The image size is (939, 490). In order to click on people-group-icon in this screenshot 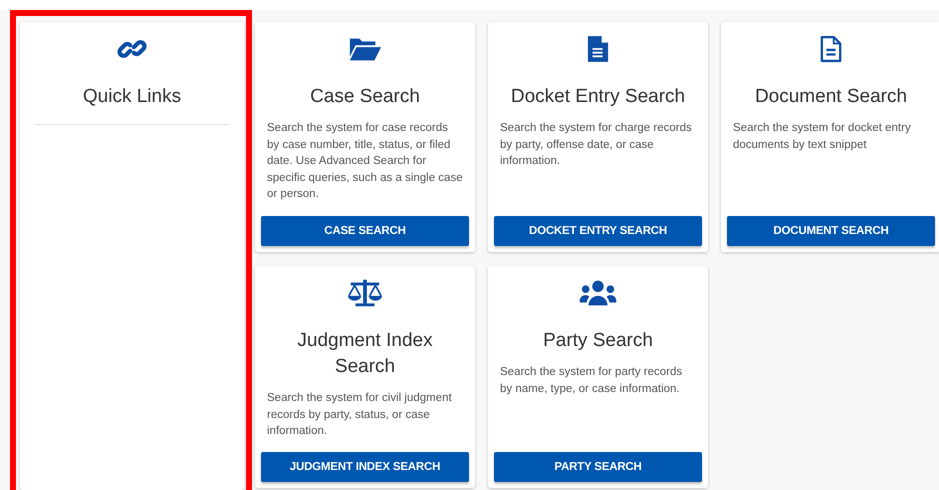, I will do `click(598, 293)`.